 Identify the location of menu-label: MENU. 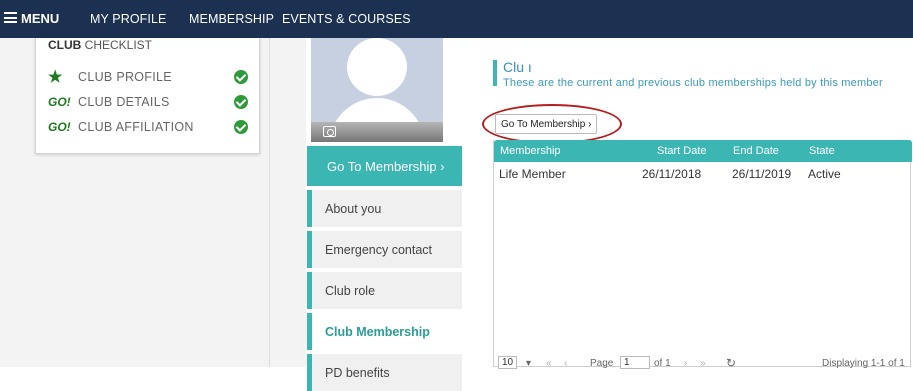
(40, 18).